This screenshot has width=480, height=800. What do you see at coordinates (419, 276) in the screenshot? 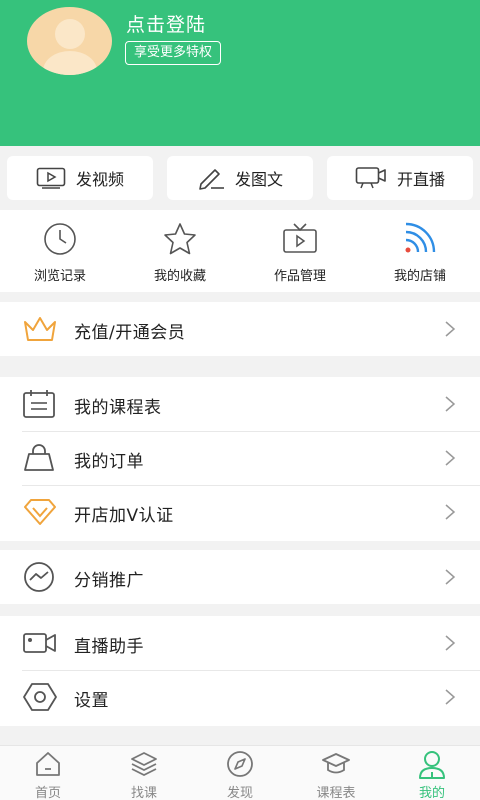
I see `grid-label-shop: 我的店铺` at bounding box center [419, 276].